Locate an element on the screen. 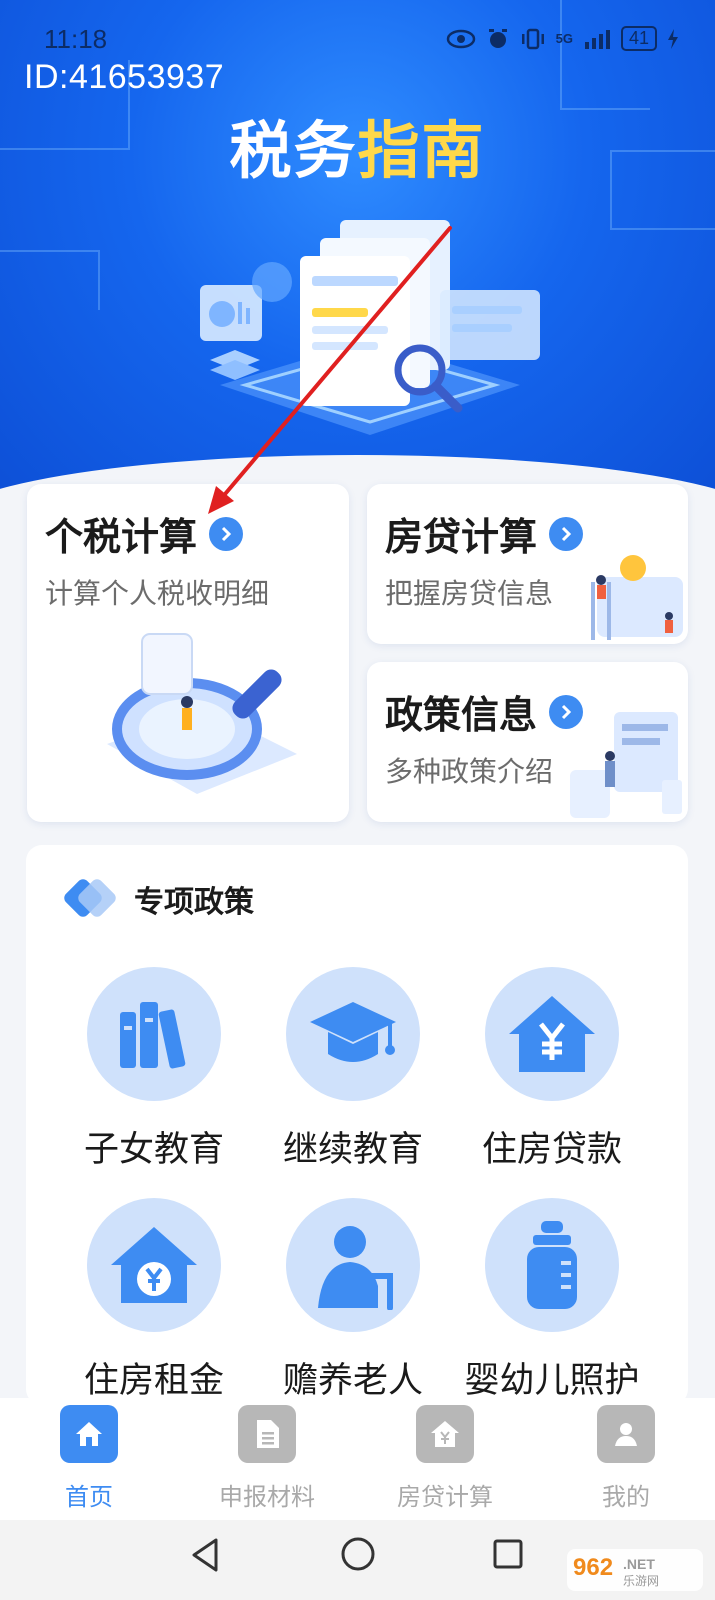  policy-label: 住房租金 is located at coordinates (153, 1381).